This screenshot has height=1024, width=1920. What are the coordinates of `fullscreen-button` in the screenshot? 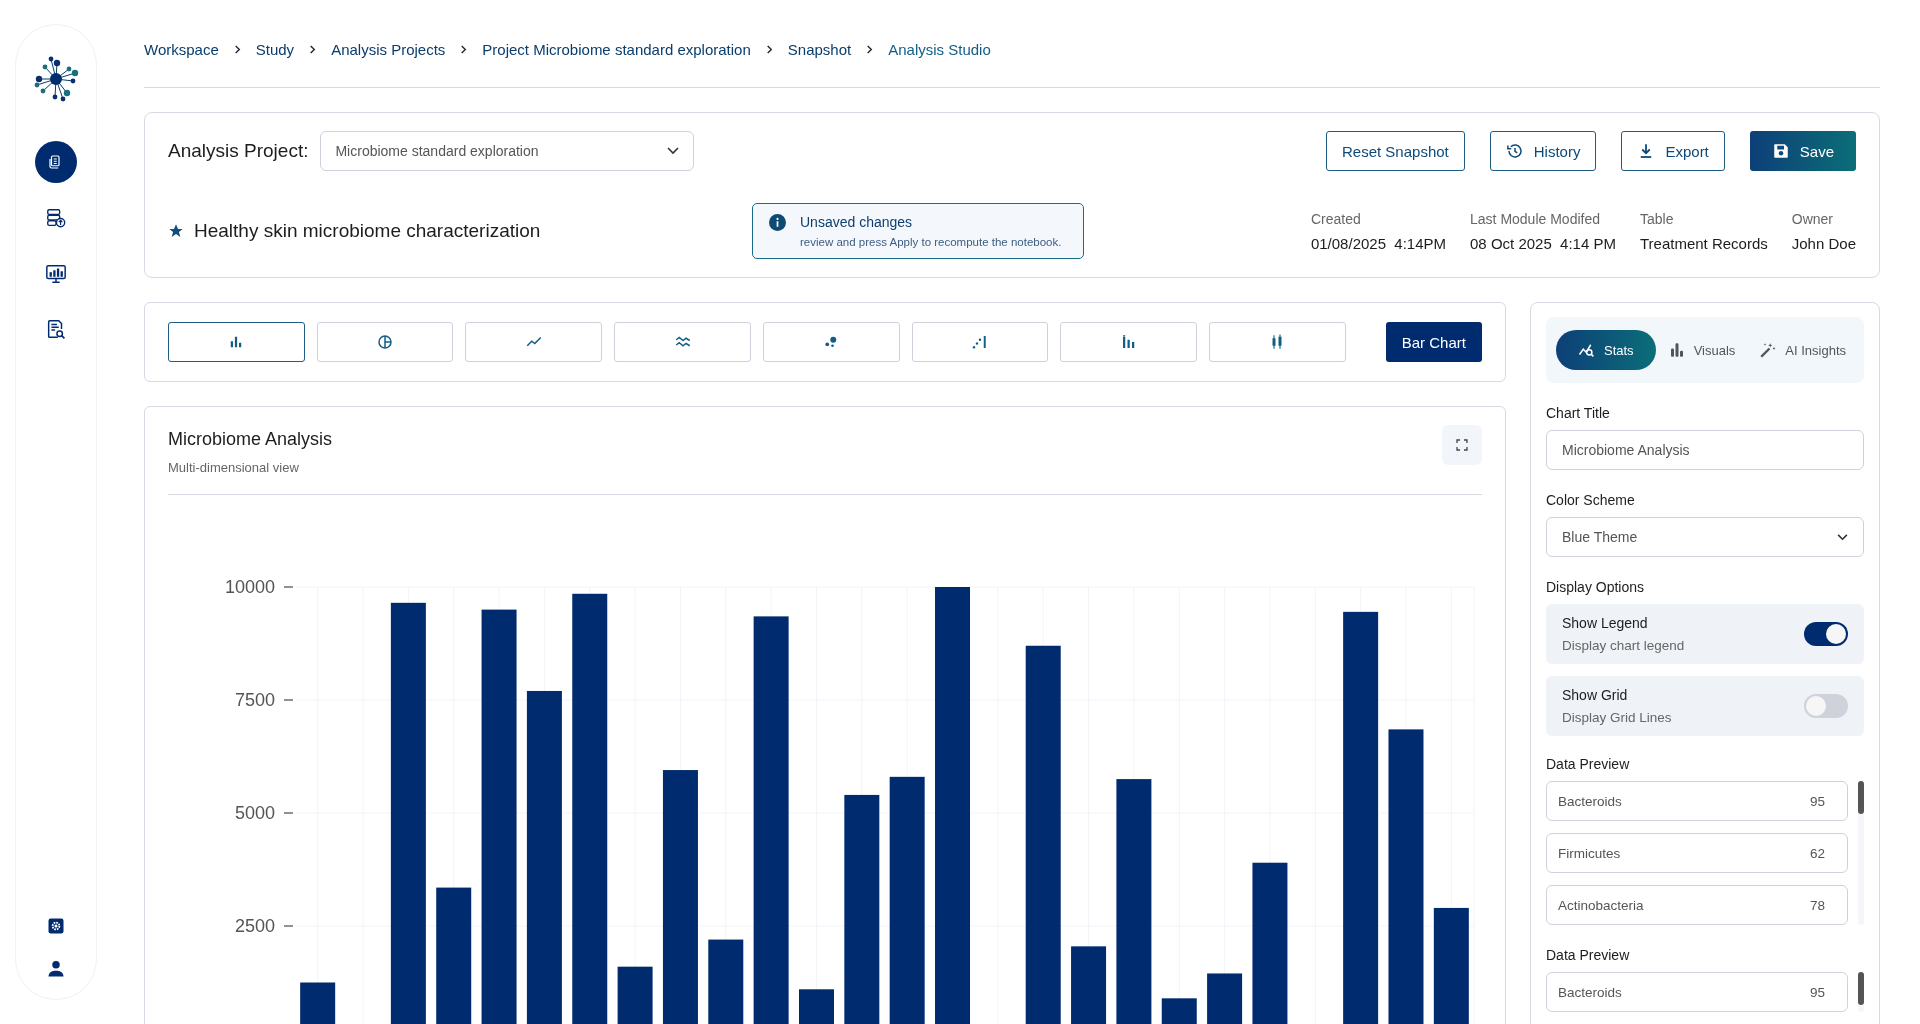 It's located at (1462, 445).